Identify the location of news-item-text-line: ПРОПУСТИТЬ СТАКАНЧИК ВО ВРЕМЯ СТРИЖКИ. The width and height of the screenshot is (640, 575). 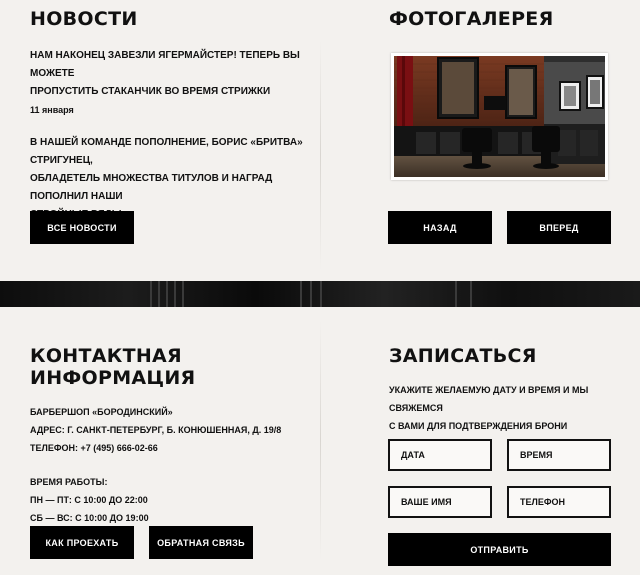
(150, 91).